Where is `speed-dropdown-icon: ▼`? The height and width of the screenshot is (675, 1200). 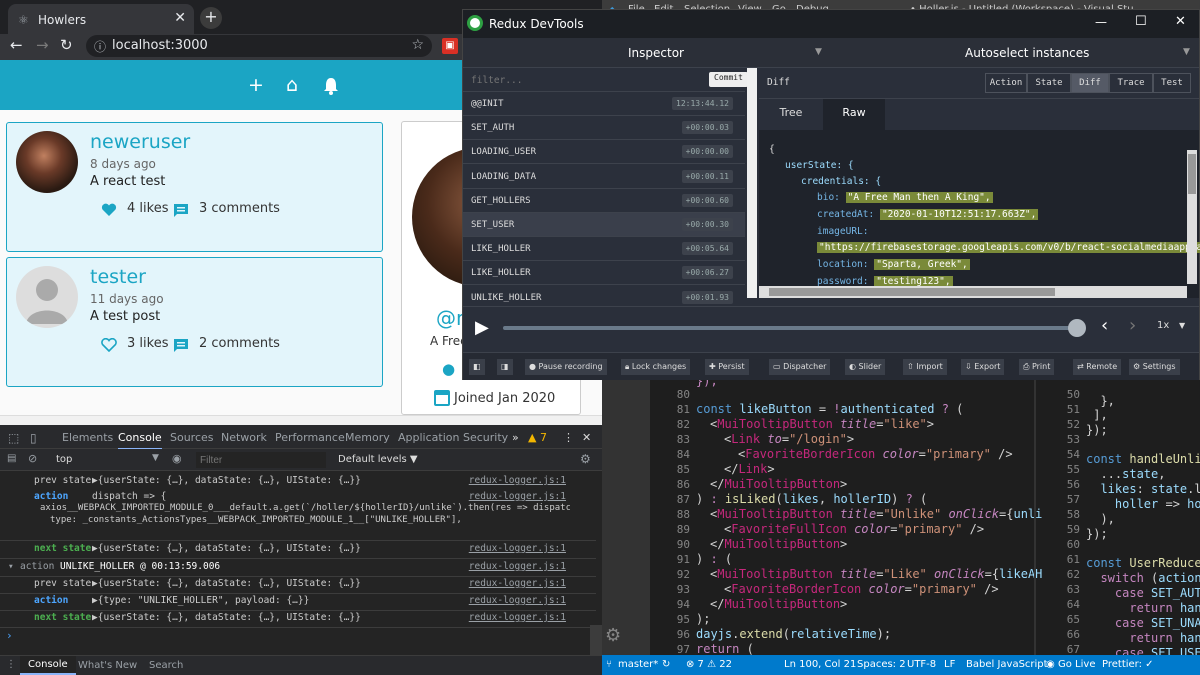 speed-dropdown-icon: ▼ is located at coordinates (1182, 325).